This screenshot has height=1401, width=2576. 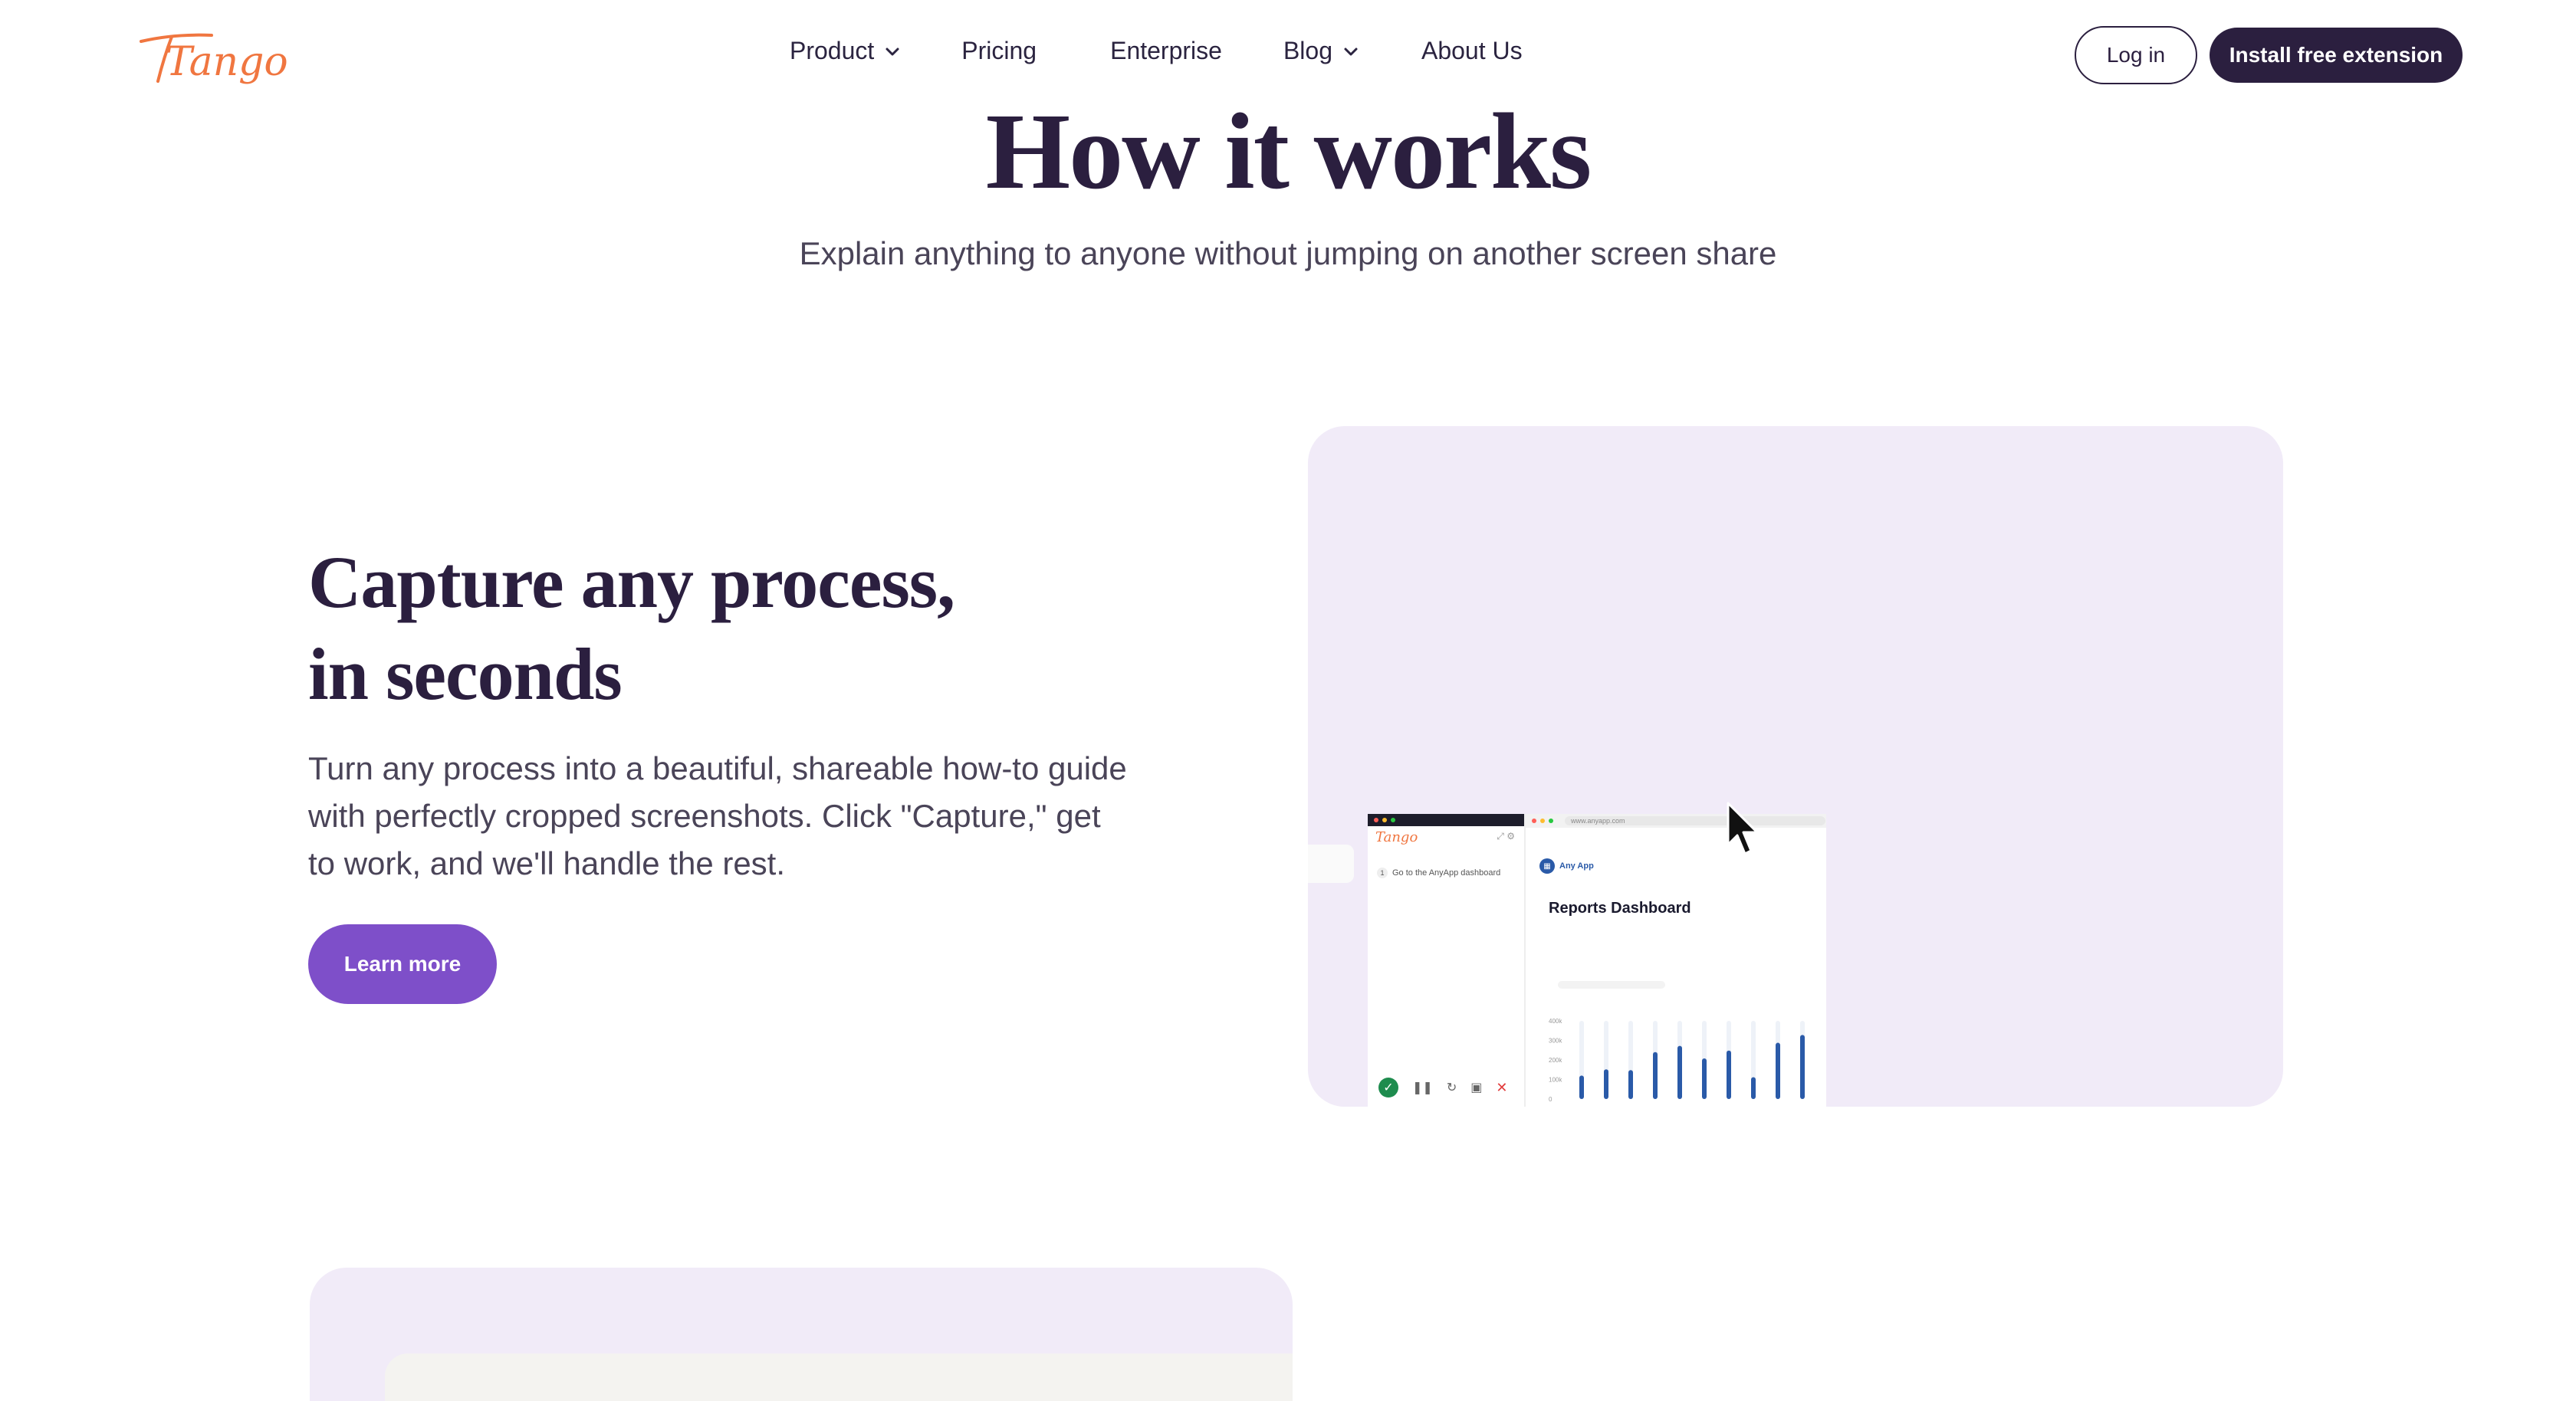 I want to click on feature-title-line2: in seconds, so click(x=465, y=674).